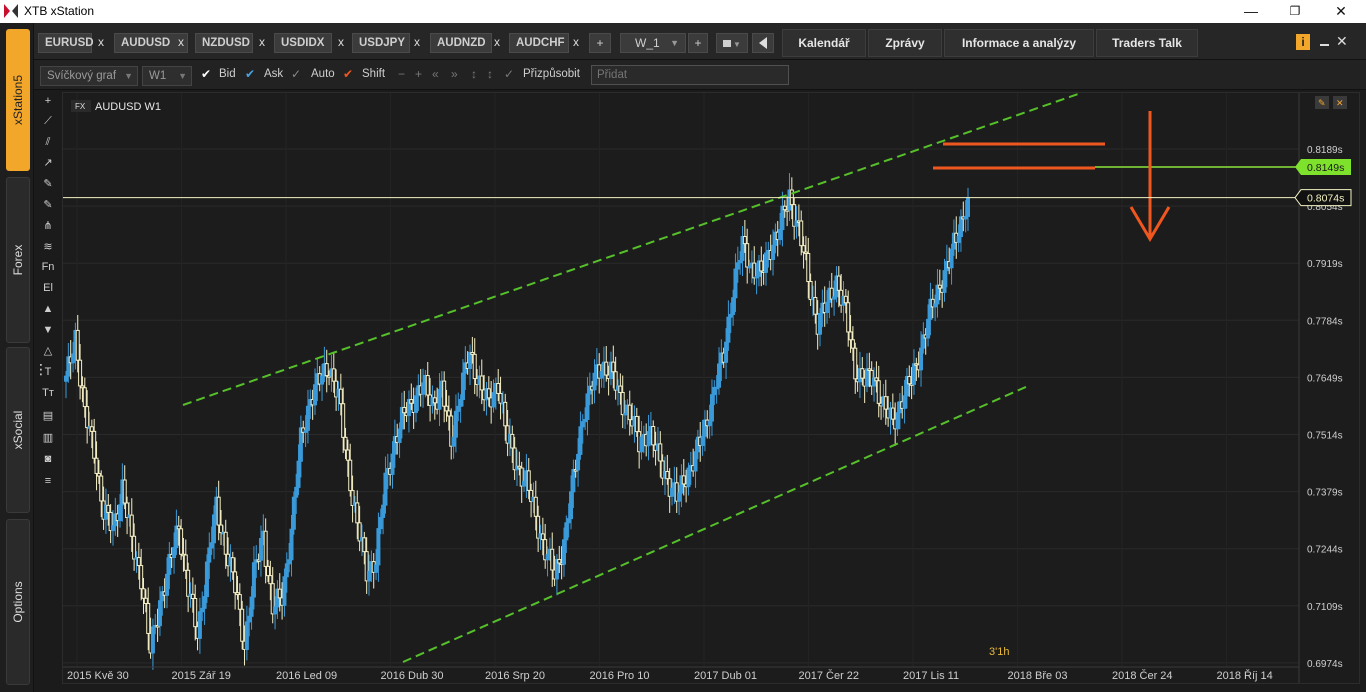 The image size is (1366, 692). What do you see at coordinates (296, 74) in the screenshot?
I see `auto-checkbox: ✓` at bounding box center [296, 74].